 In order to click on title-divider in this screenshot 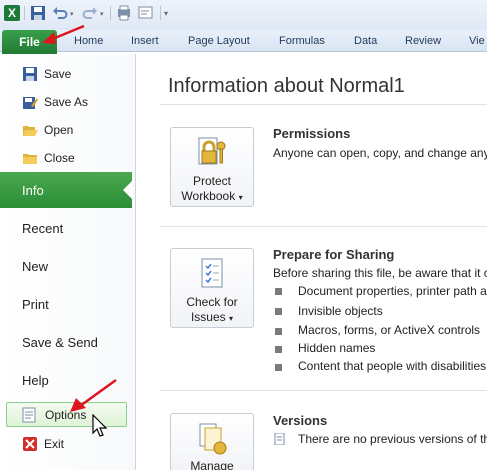, I will do `click(323, 104)`.